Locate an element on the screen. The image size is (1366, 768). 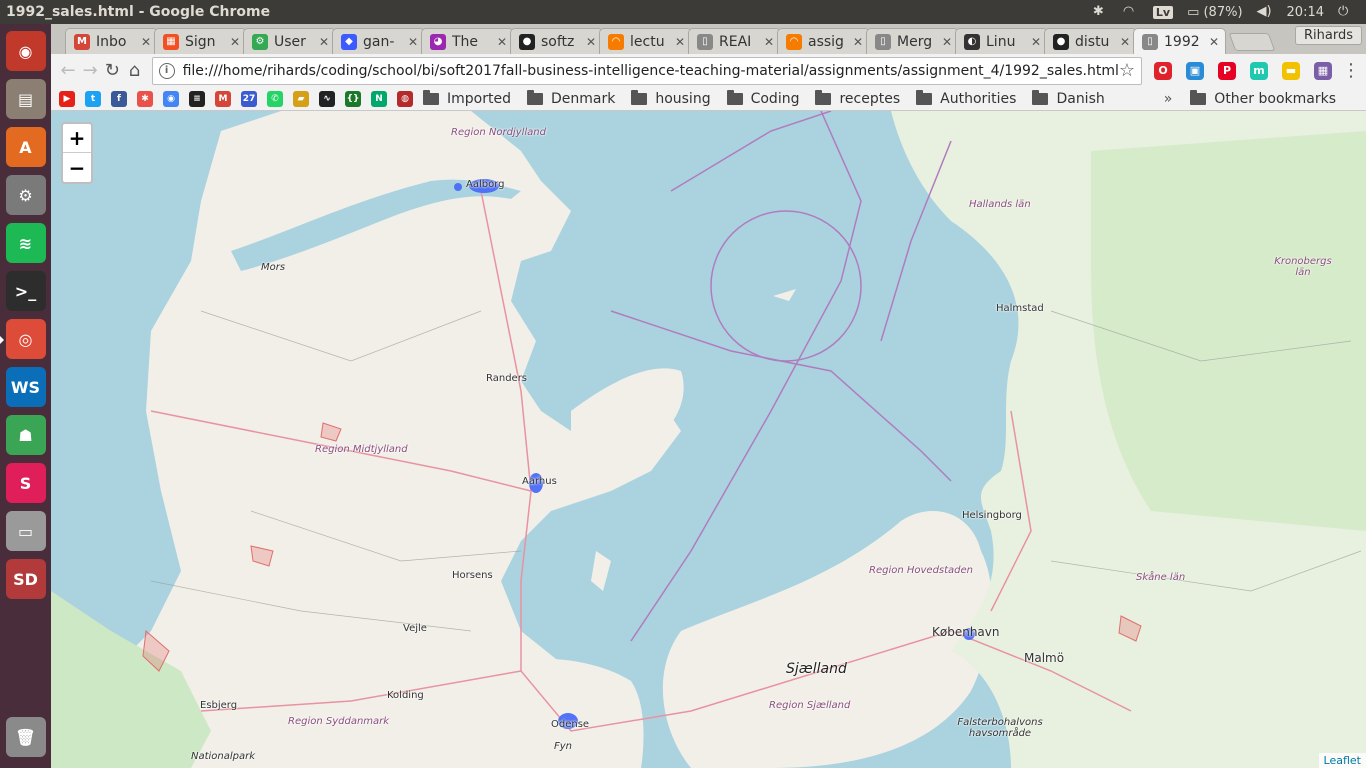
files-icon: ▤ is located at coordinates (25, 99).